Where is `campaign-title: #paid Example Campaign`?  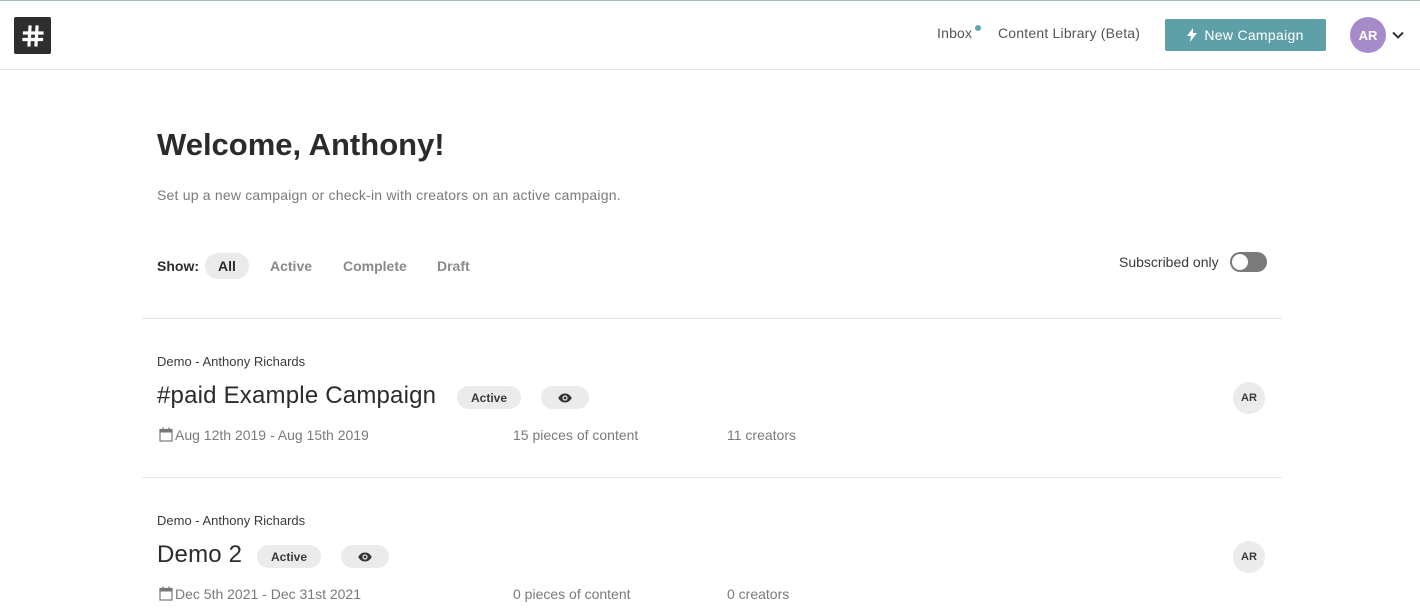 campaign-title: #paid Example Campaign is located at coordinates (296, 396).